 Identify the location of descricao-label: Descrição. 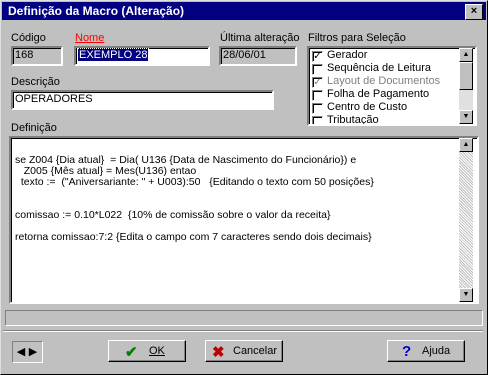
(35, 82).